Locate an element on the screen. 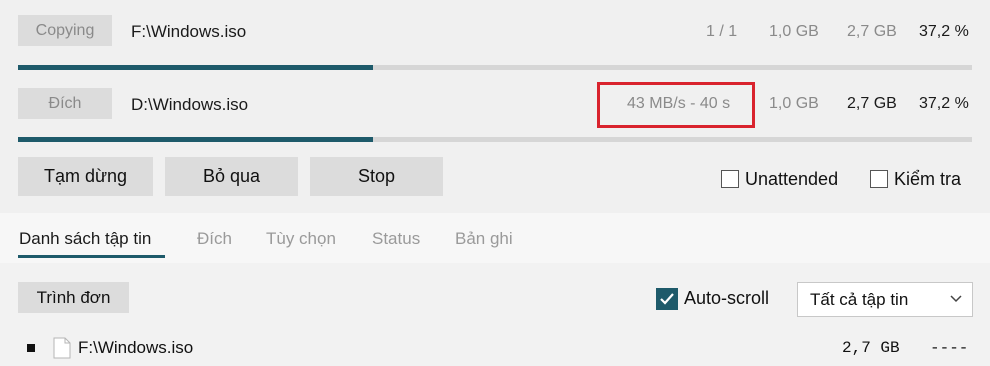 This screenshot has width=990, height=366. copying-status-label: Copying is located at coordinates (65, 30).